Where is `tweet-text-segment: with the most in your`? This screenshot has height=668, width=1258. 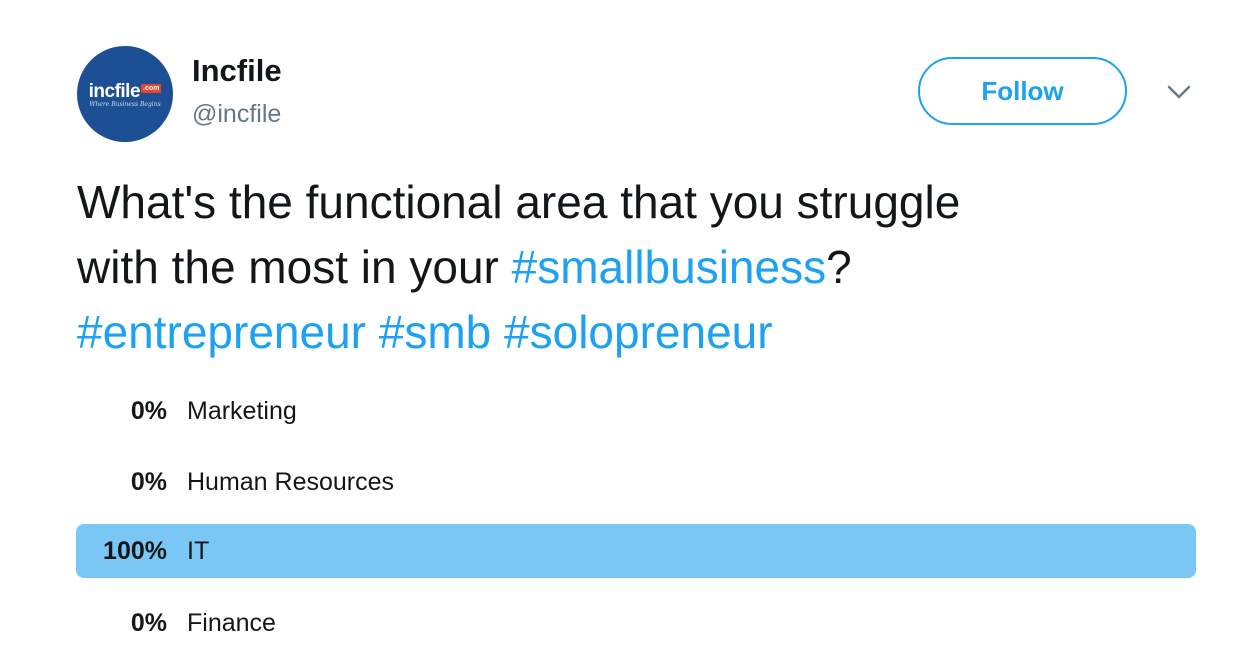
tweet-text-segment: with the most in your is located at coordinates (294, 267).